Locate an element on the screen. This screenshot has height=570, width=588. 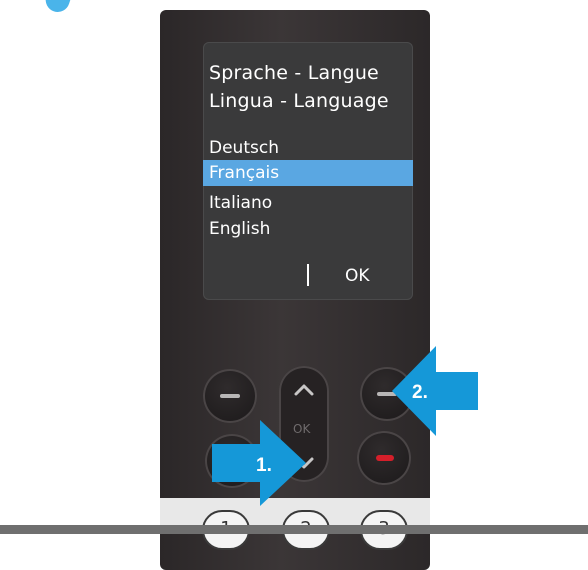
menu-title-line2: Lingua - Language is located at coordinates (299, 101).